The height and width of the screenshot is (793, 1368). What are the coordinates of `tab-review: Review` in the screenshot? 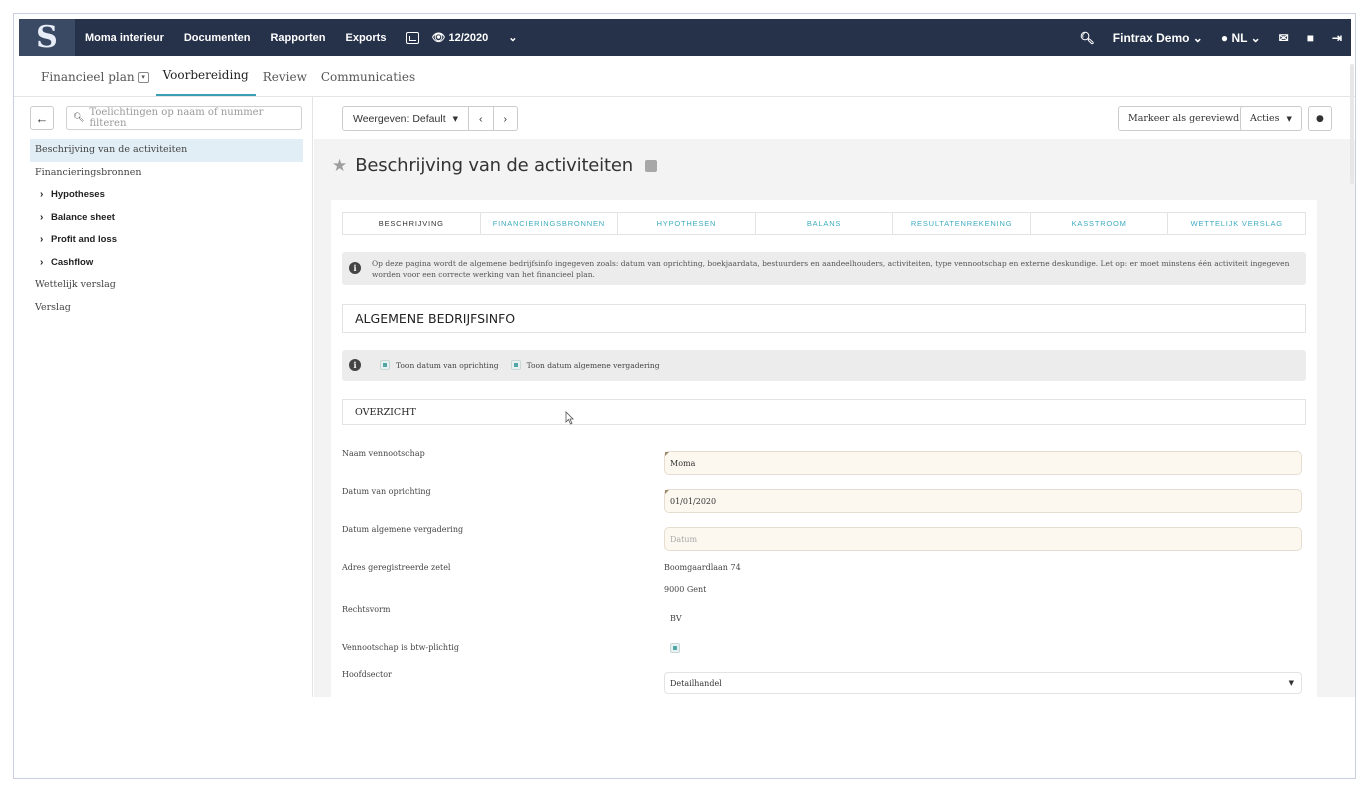 It's located at (285, 83).